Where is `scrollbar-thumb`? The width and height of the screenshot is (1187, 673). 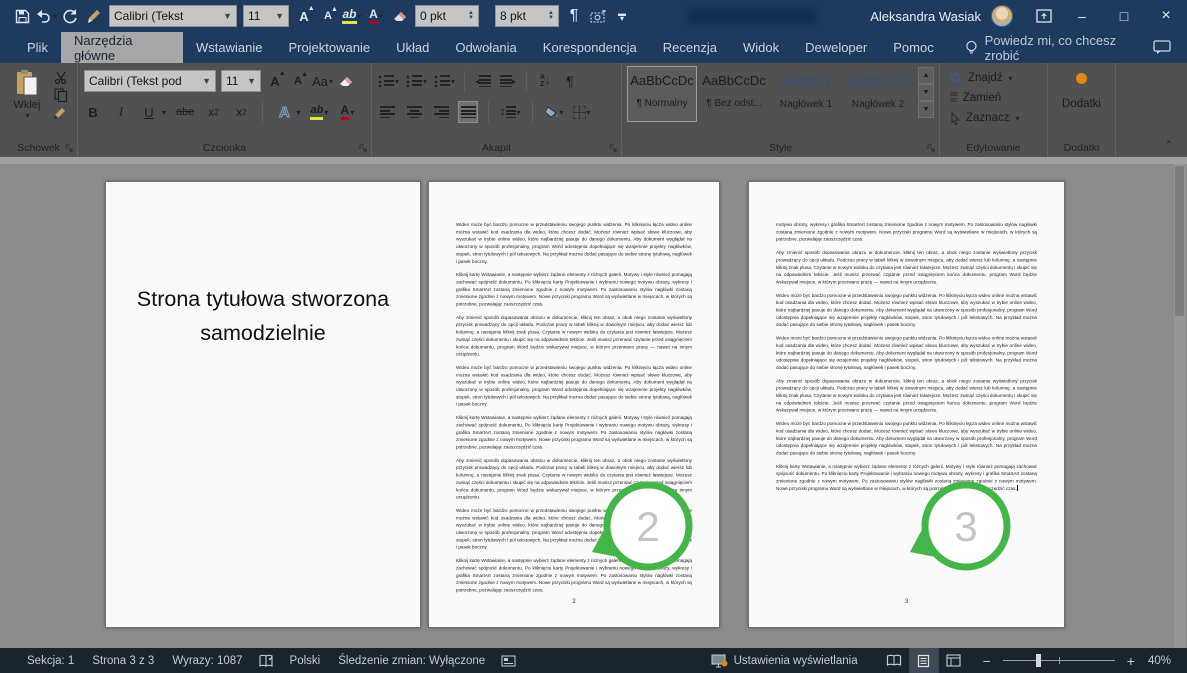 scrollbar-thumb is located at coordinates (1179, 241).